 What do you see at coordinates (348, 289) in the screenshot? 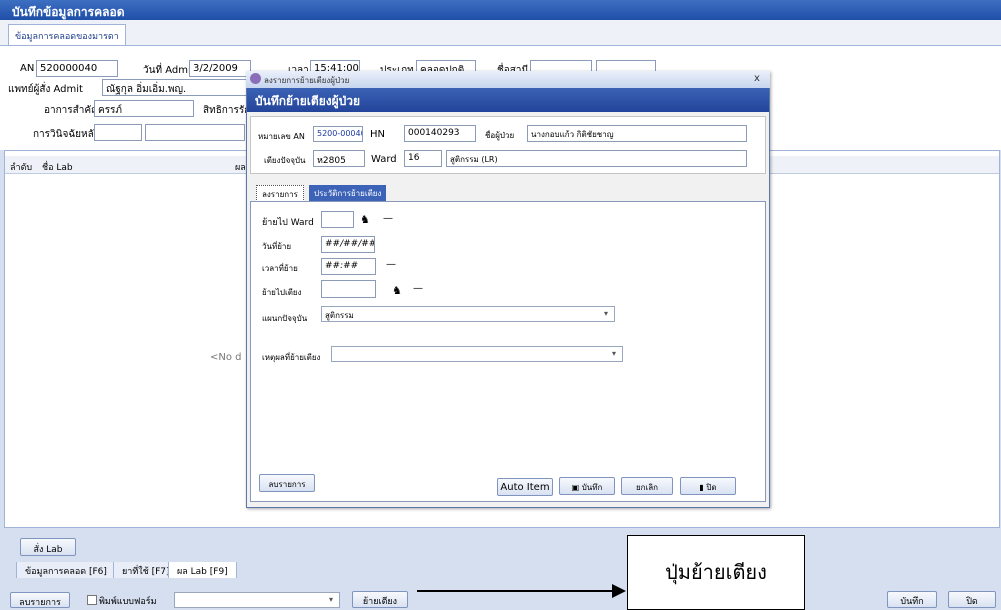
I see `move-bed-field` at bounding box center [348, 289].